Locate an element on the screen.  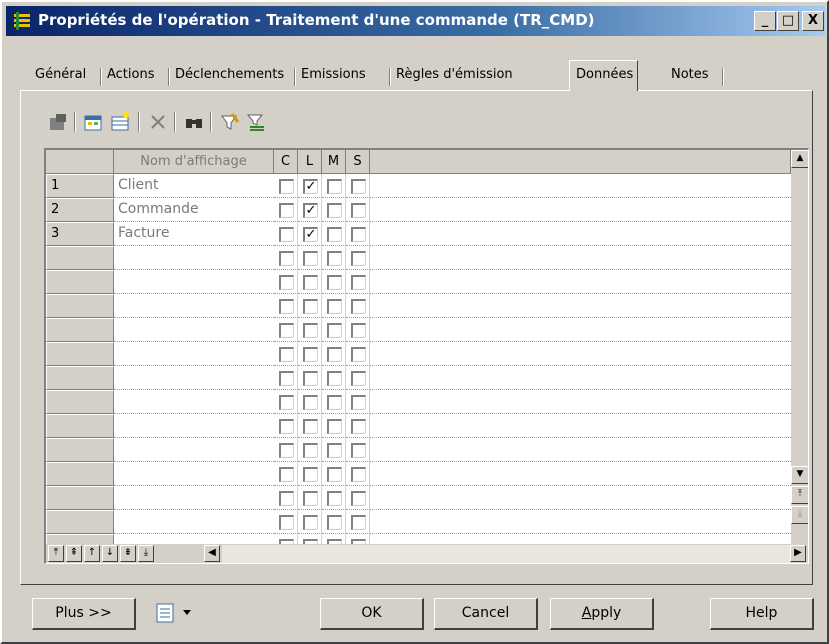
table-row: 3 Facture ✓ is located at coordinates (418, 234).